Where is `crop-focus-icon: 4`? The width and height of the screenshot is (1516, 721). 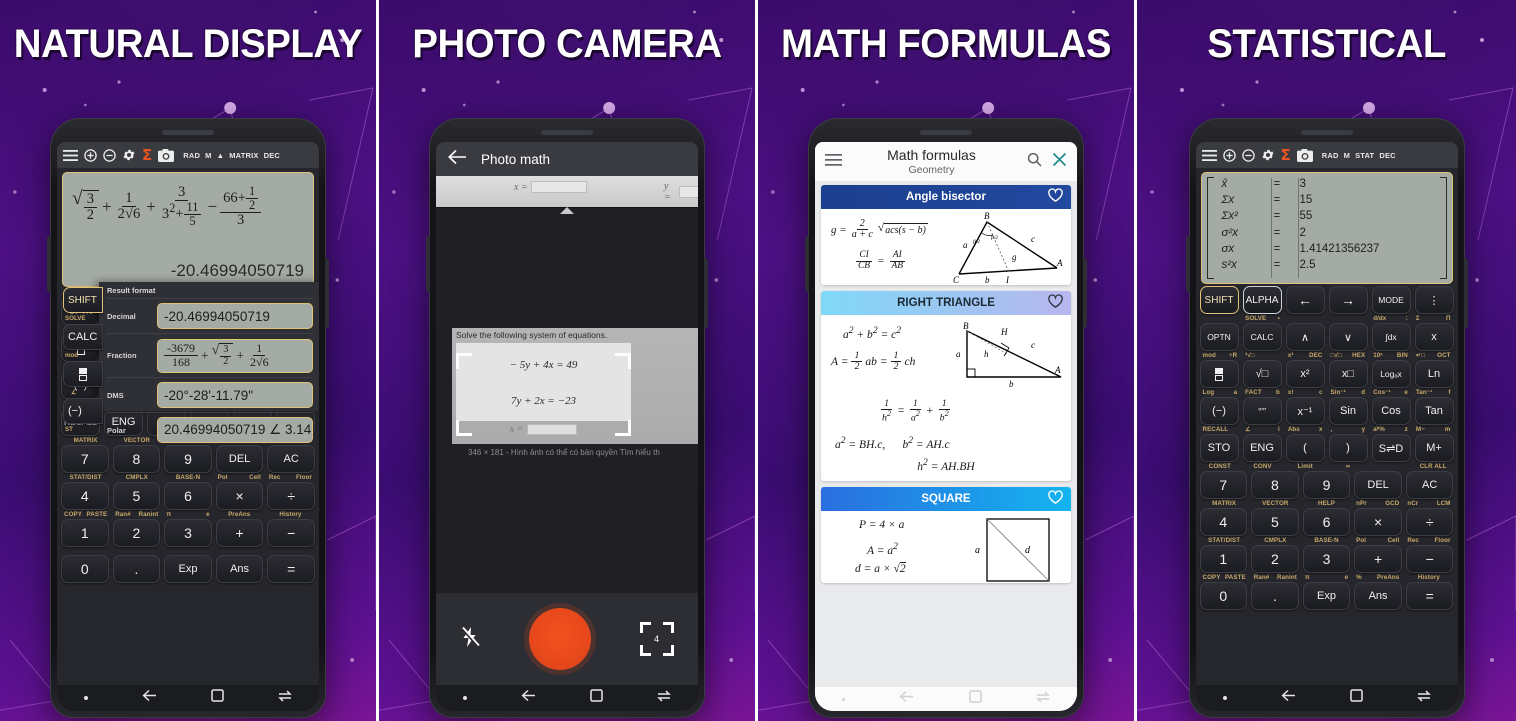 crop-focus-icon: 4 is located at coordinates (656, 639).